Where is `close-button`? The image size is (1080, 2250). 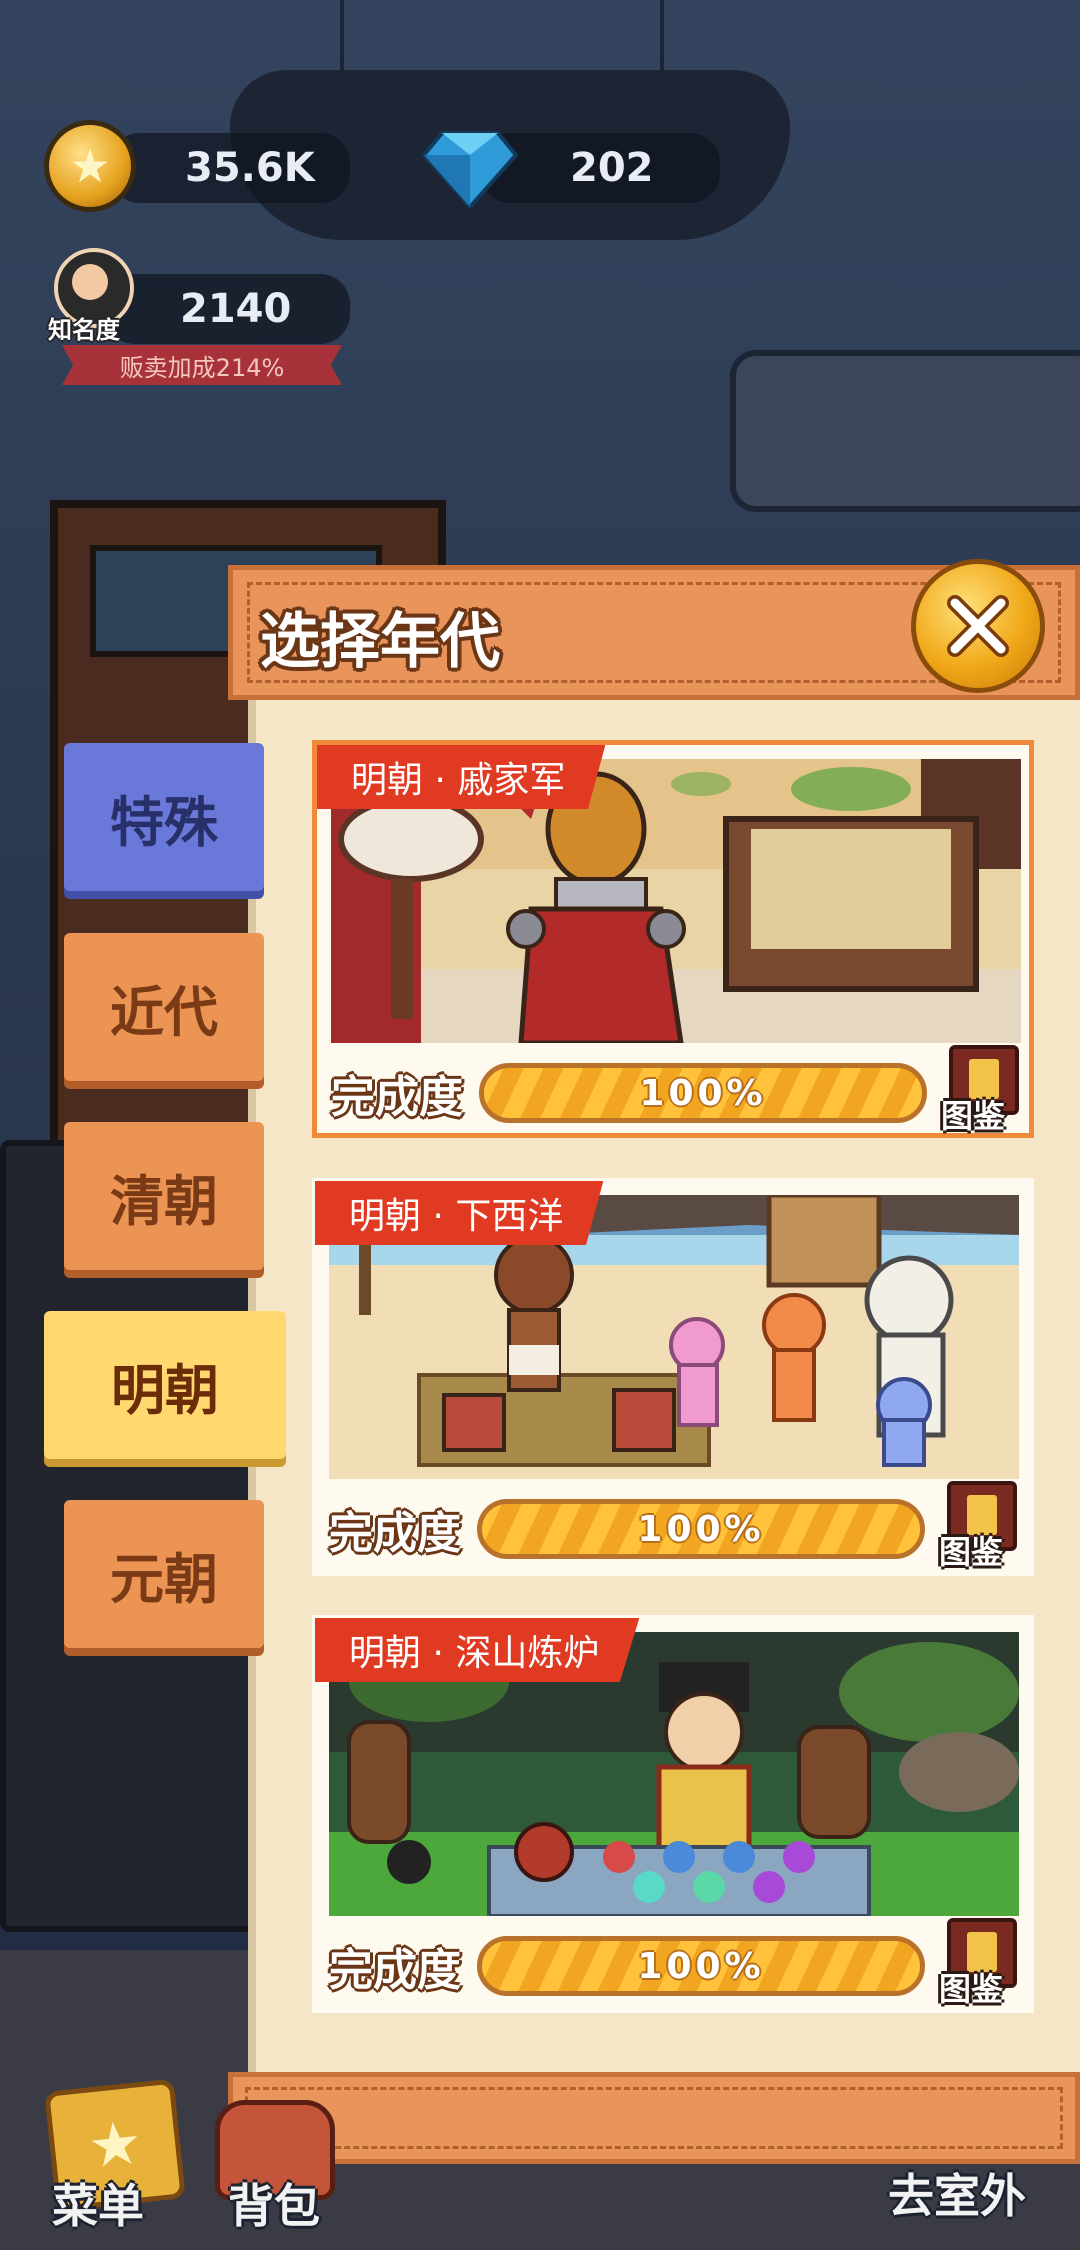
close-button is located at coordinates (978, 626).